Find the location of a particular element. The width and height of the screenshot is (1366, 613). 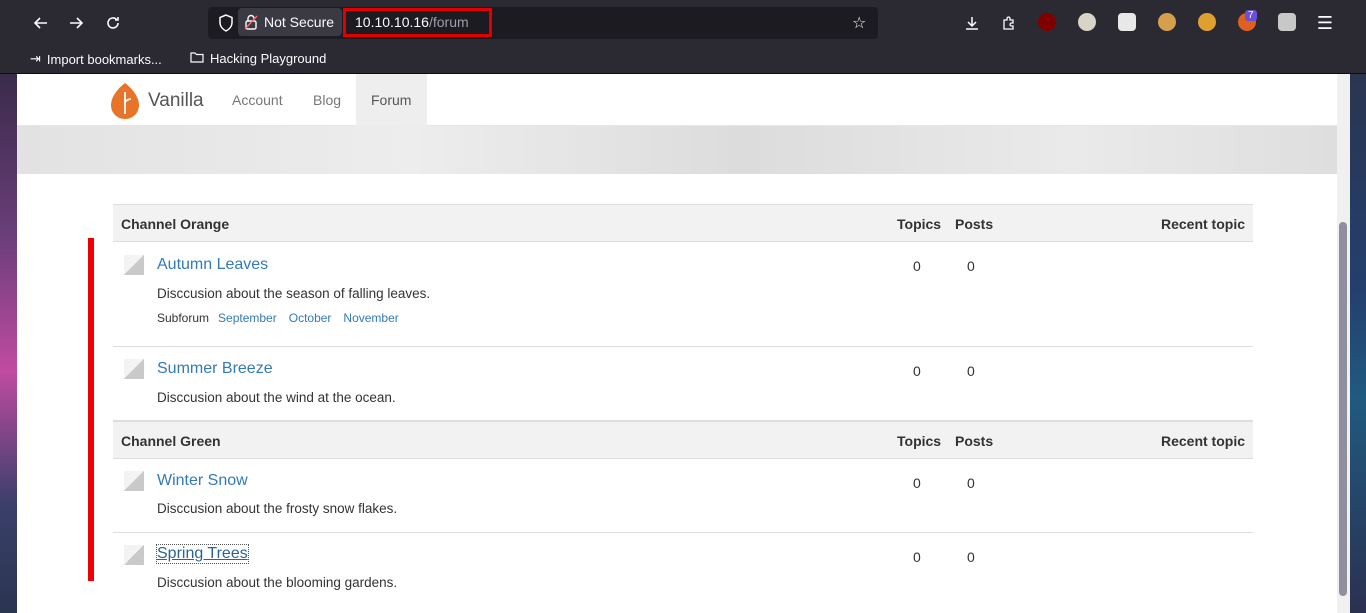

annotation-red-bar is located at coordinates (91, 409).